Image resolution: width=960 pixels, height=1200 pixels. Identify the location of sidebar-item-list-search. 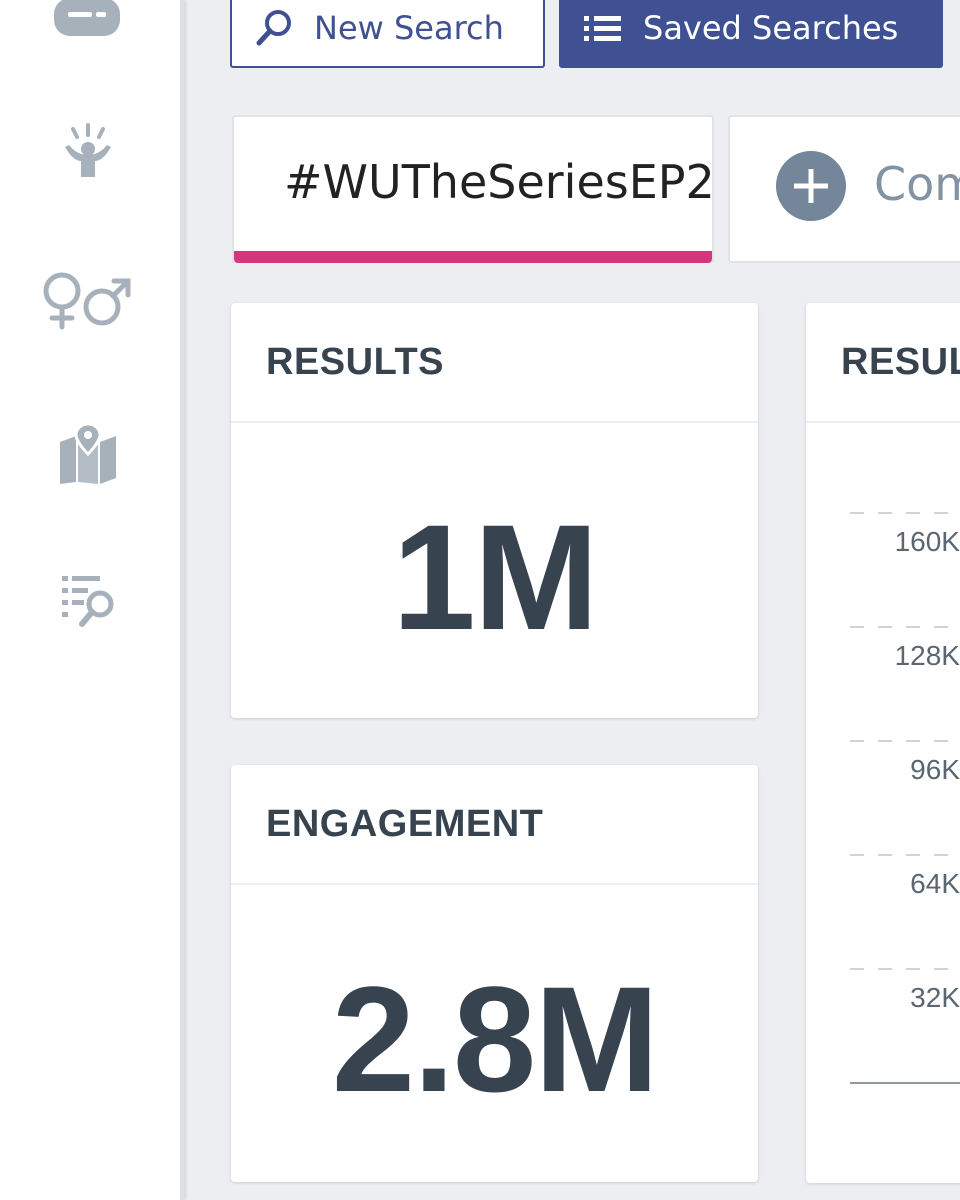
(88, 598).